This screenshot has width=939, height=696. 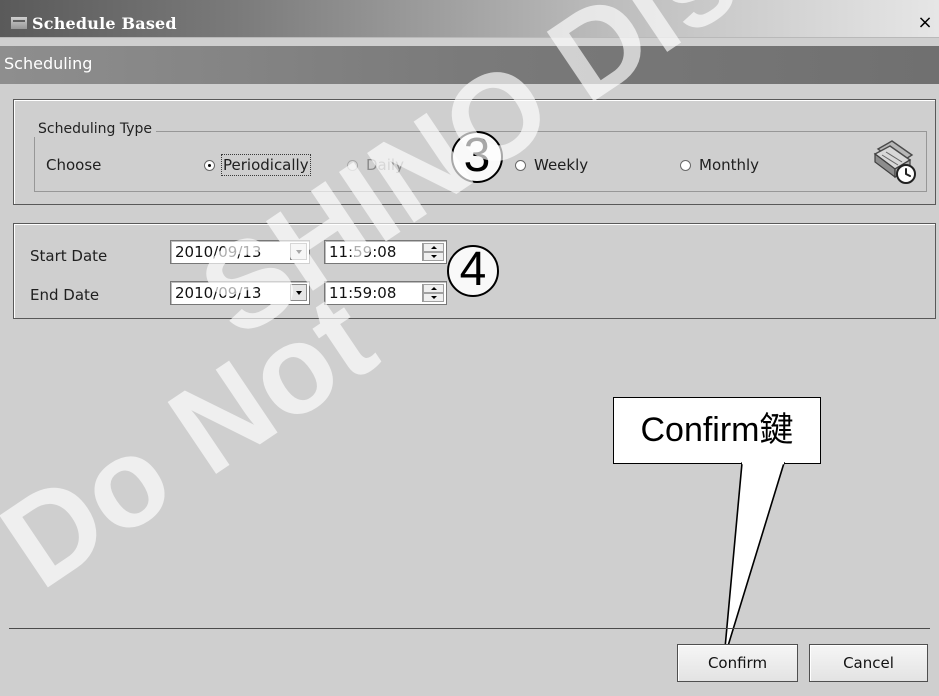 I want to click on monthly-radio-label: Monthly, so click(x=729, y=165).